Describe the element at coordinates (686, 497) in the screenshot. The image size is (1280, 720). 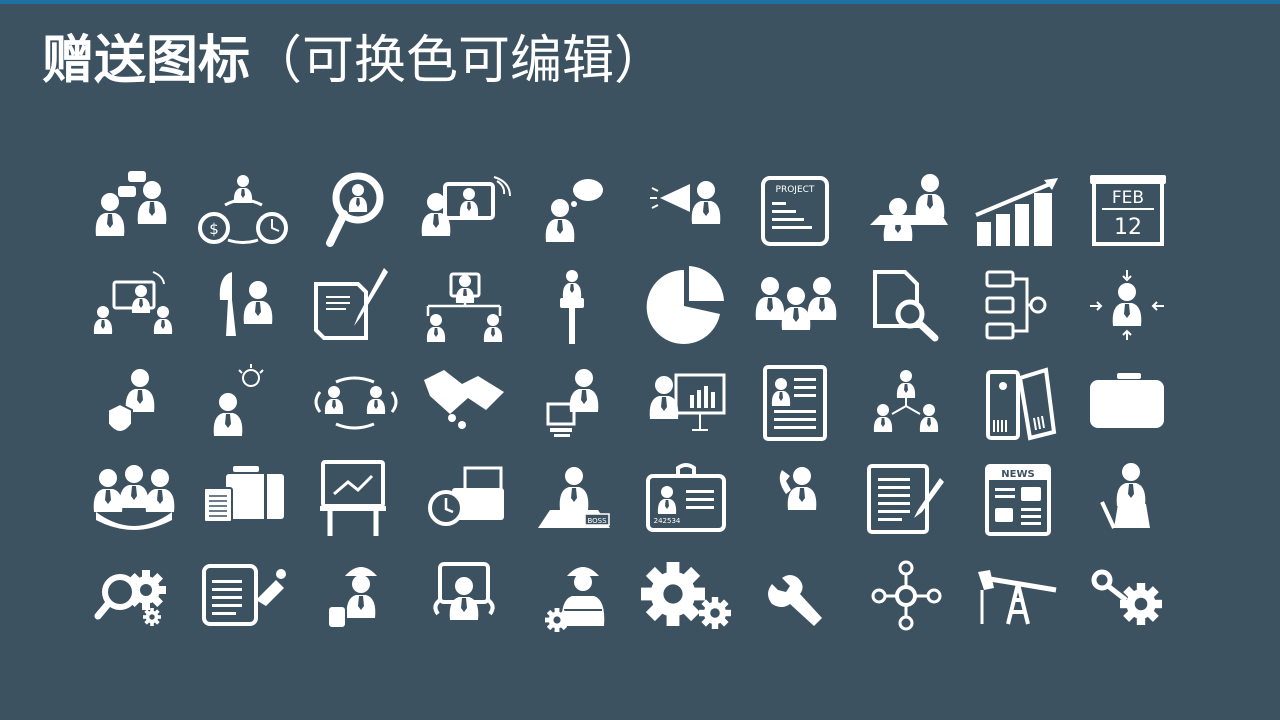
I see `id-badge-icon: 242534` at that location.